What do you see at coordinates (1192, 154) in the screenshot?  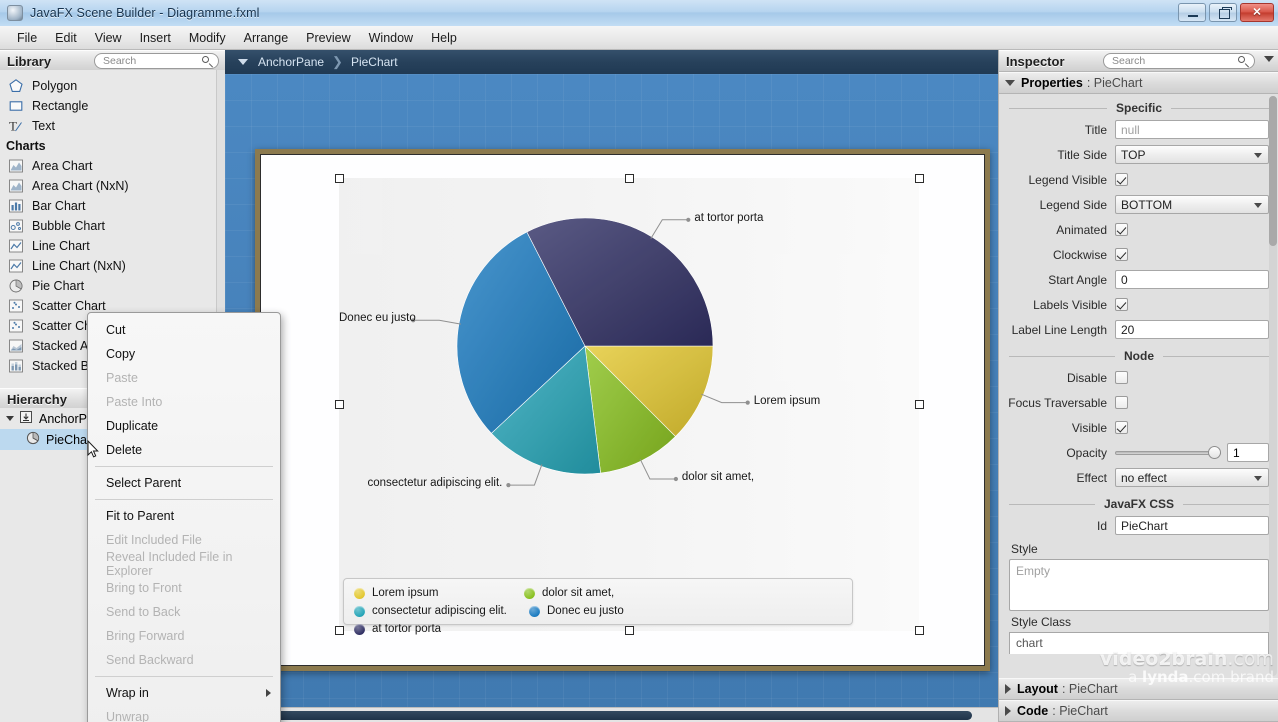 I see `title-side-select: TOP` at bounding box center [1192, 154].